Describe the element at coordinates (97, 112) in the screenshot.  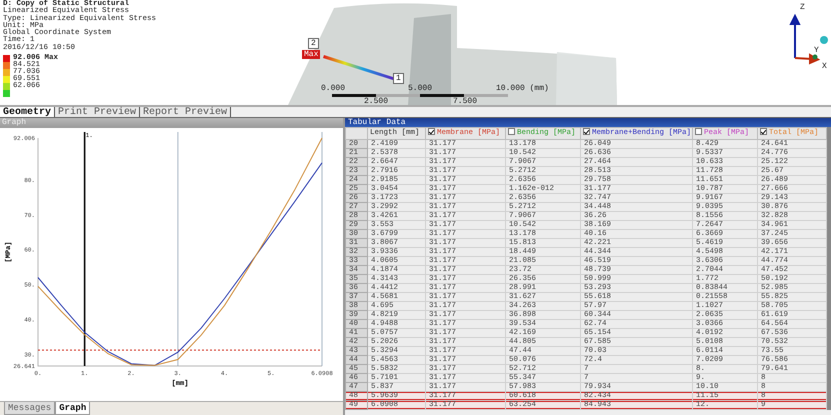
I see `view-tab: Print Preview` at that location.